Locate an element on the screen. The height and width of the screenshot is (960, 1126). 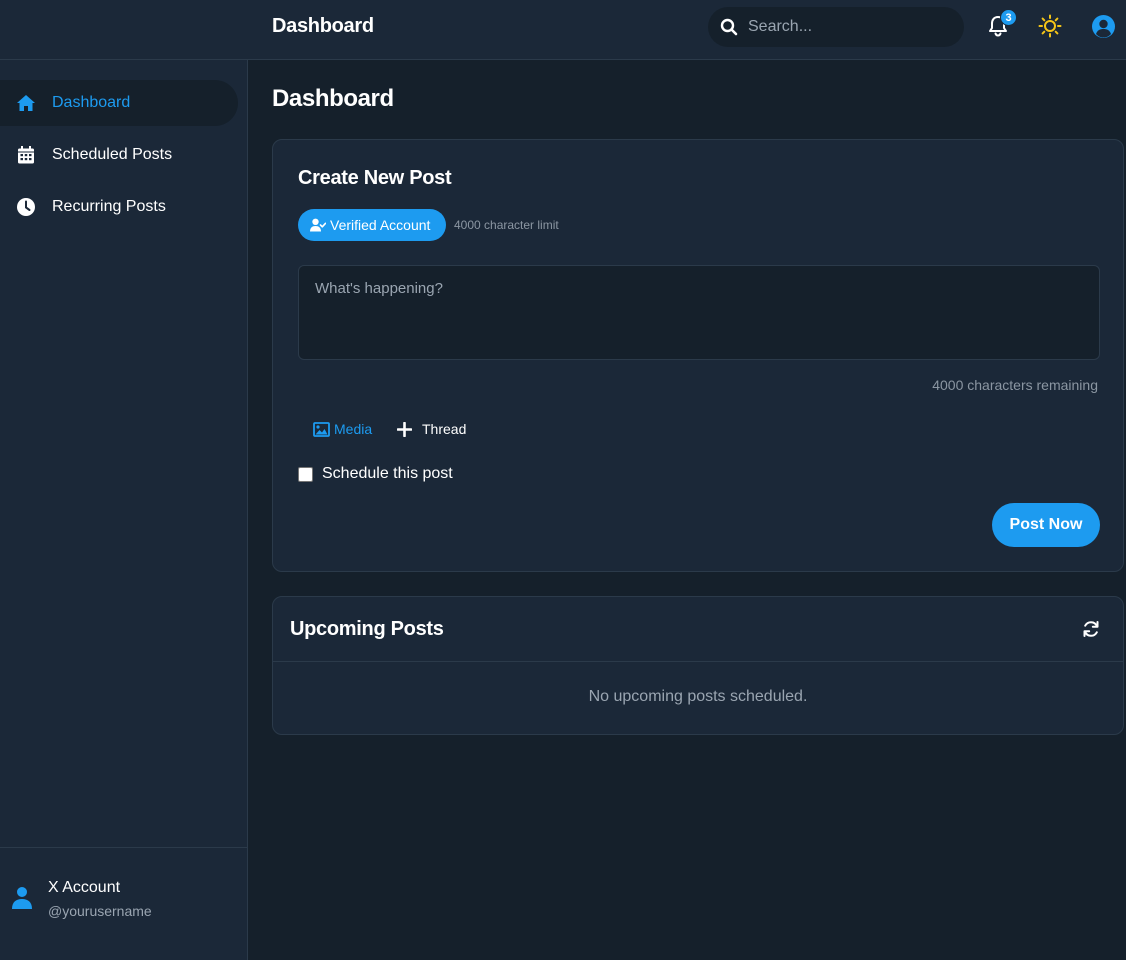
theme-toggle-button is located at coordinates (1050, 26).